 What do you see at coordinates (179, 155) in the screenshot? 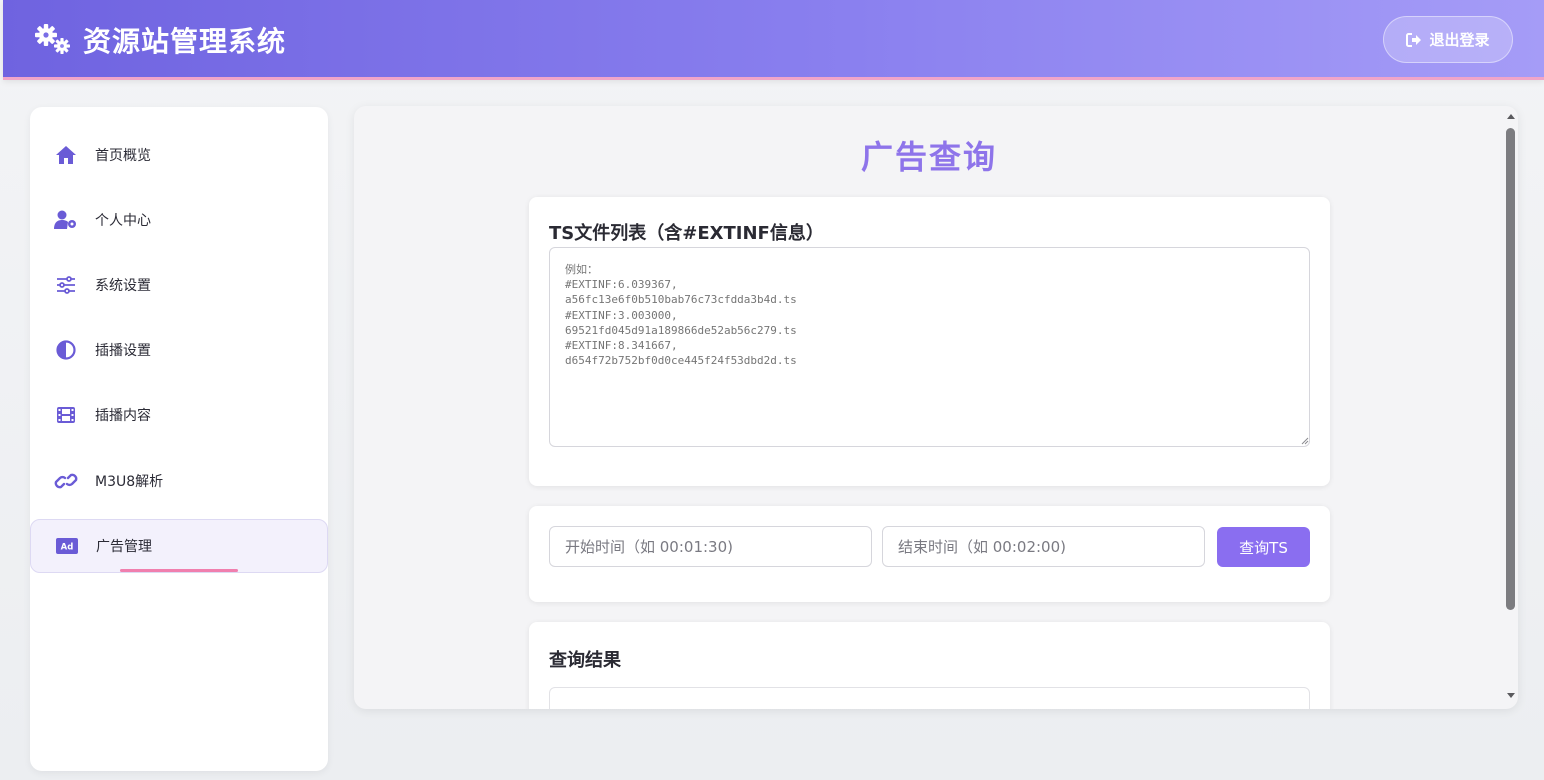
I see `sidebar-item-home: 首页概览` at bounding box center [179, 155].